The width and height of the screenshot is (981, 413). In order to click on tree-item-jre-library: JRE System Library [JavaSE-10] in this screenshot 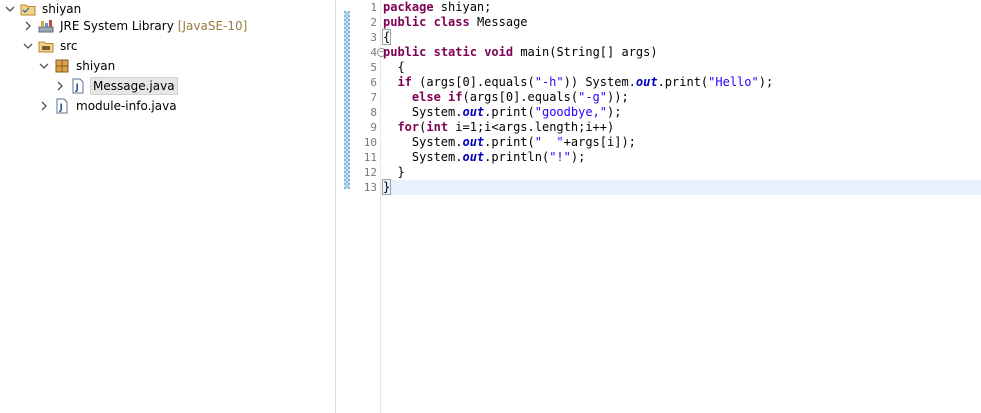, I will do `click(135, 26)`.